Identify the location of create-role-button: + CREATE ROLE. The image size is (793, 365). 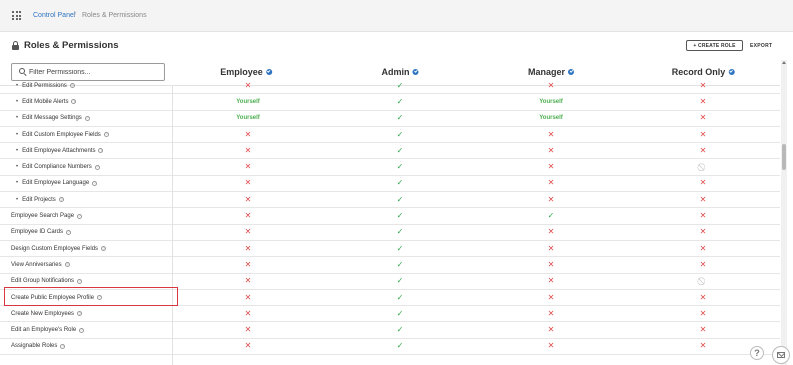
(714, 45).